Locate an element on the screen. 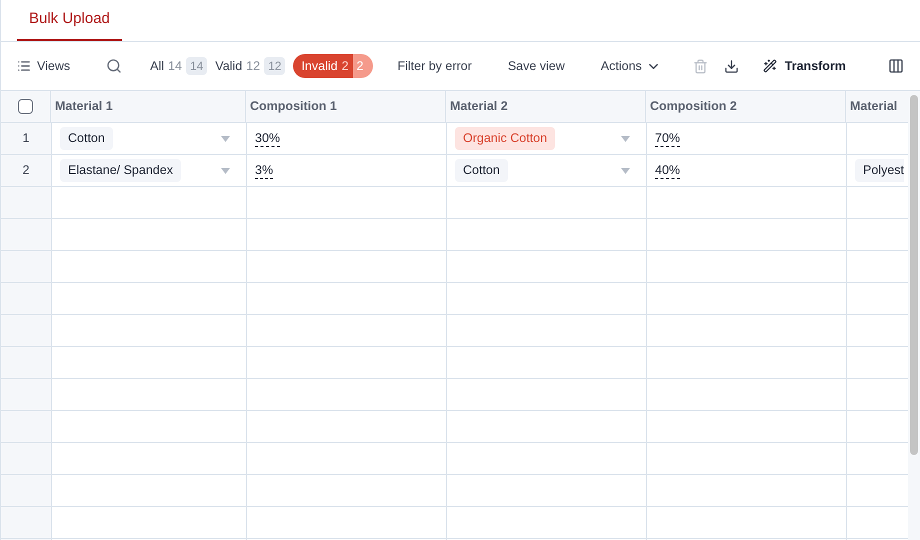 This screenshot has width=920, height=540. percentage-value: 3% is located at coordinates (264, 170).